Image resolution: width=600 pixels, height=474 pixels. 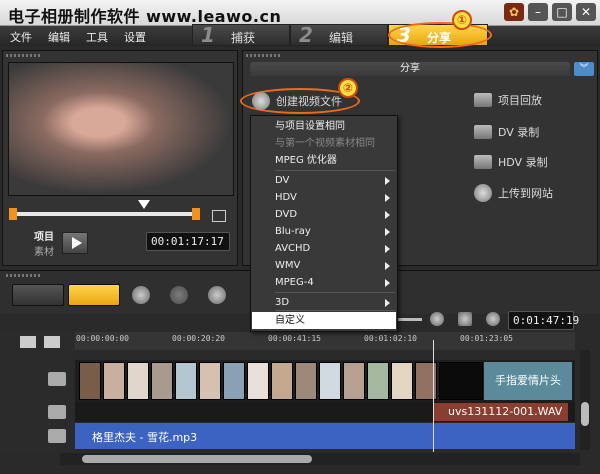 I want to click on zoom-slider, so click(x=410, y=319).